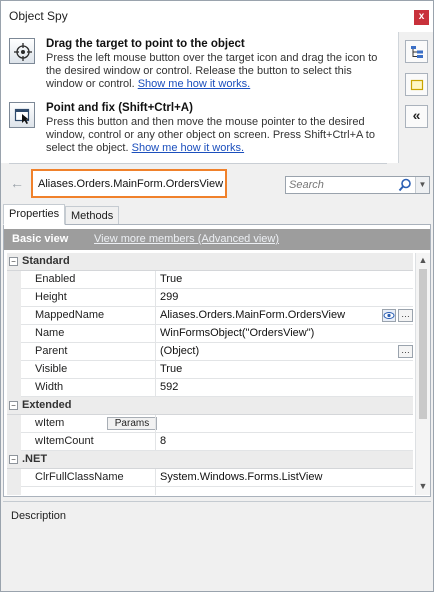 The height and width of the screenshot is (592, 434). I want to click on drag-target-button, so click(22, 51).